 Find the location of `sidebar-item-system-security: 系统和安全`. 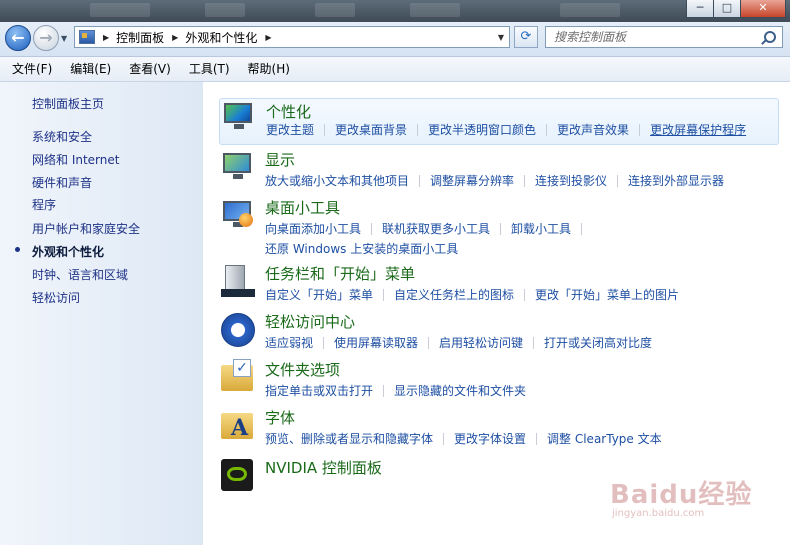

sidebar-item-system-security: 系统和安全 is located at coordinates (62, 136).